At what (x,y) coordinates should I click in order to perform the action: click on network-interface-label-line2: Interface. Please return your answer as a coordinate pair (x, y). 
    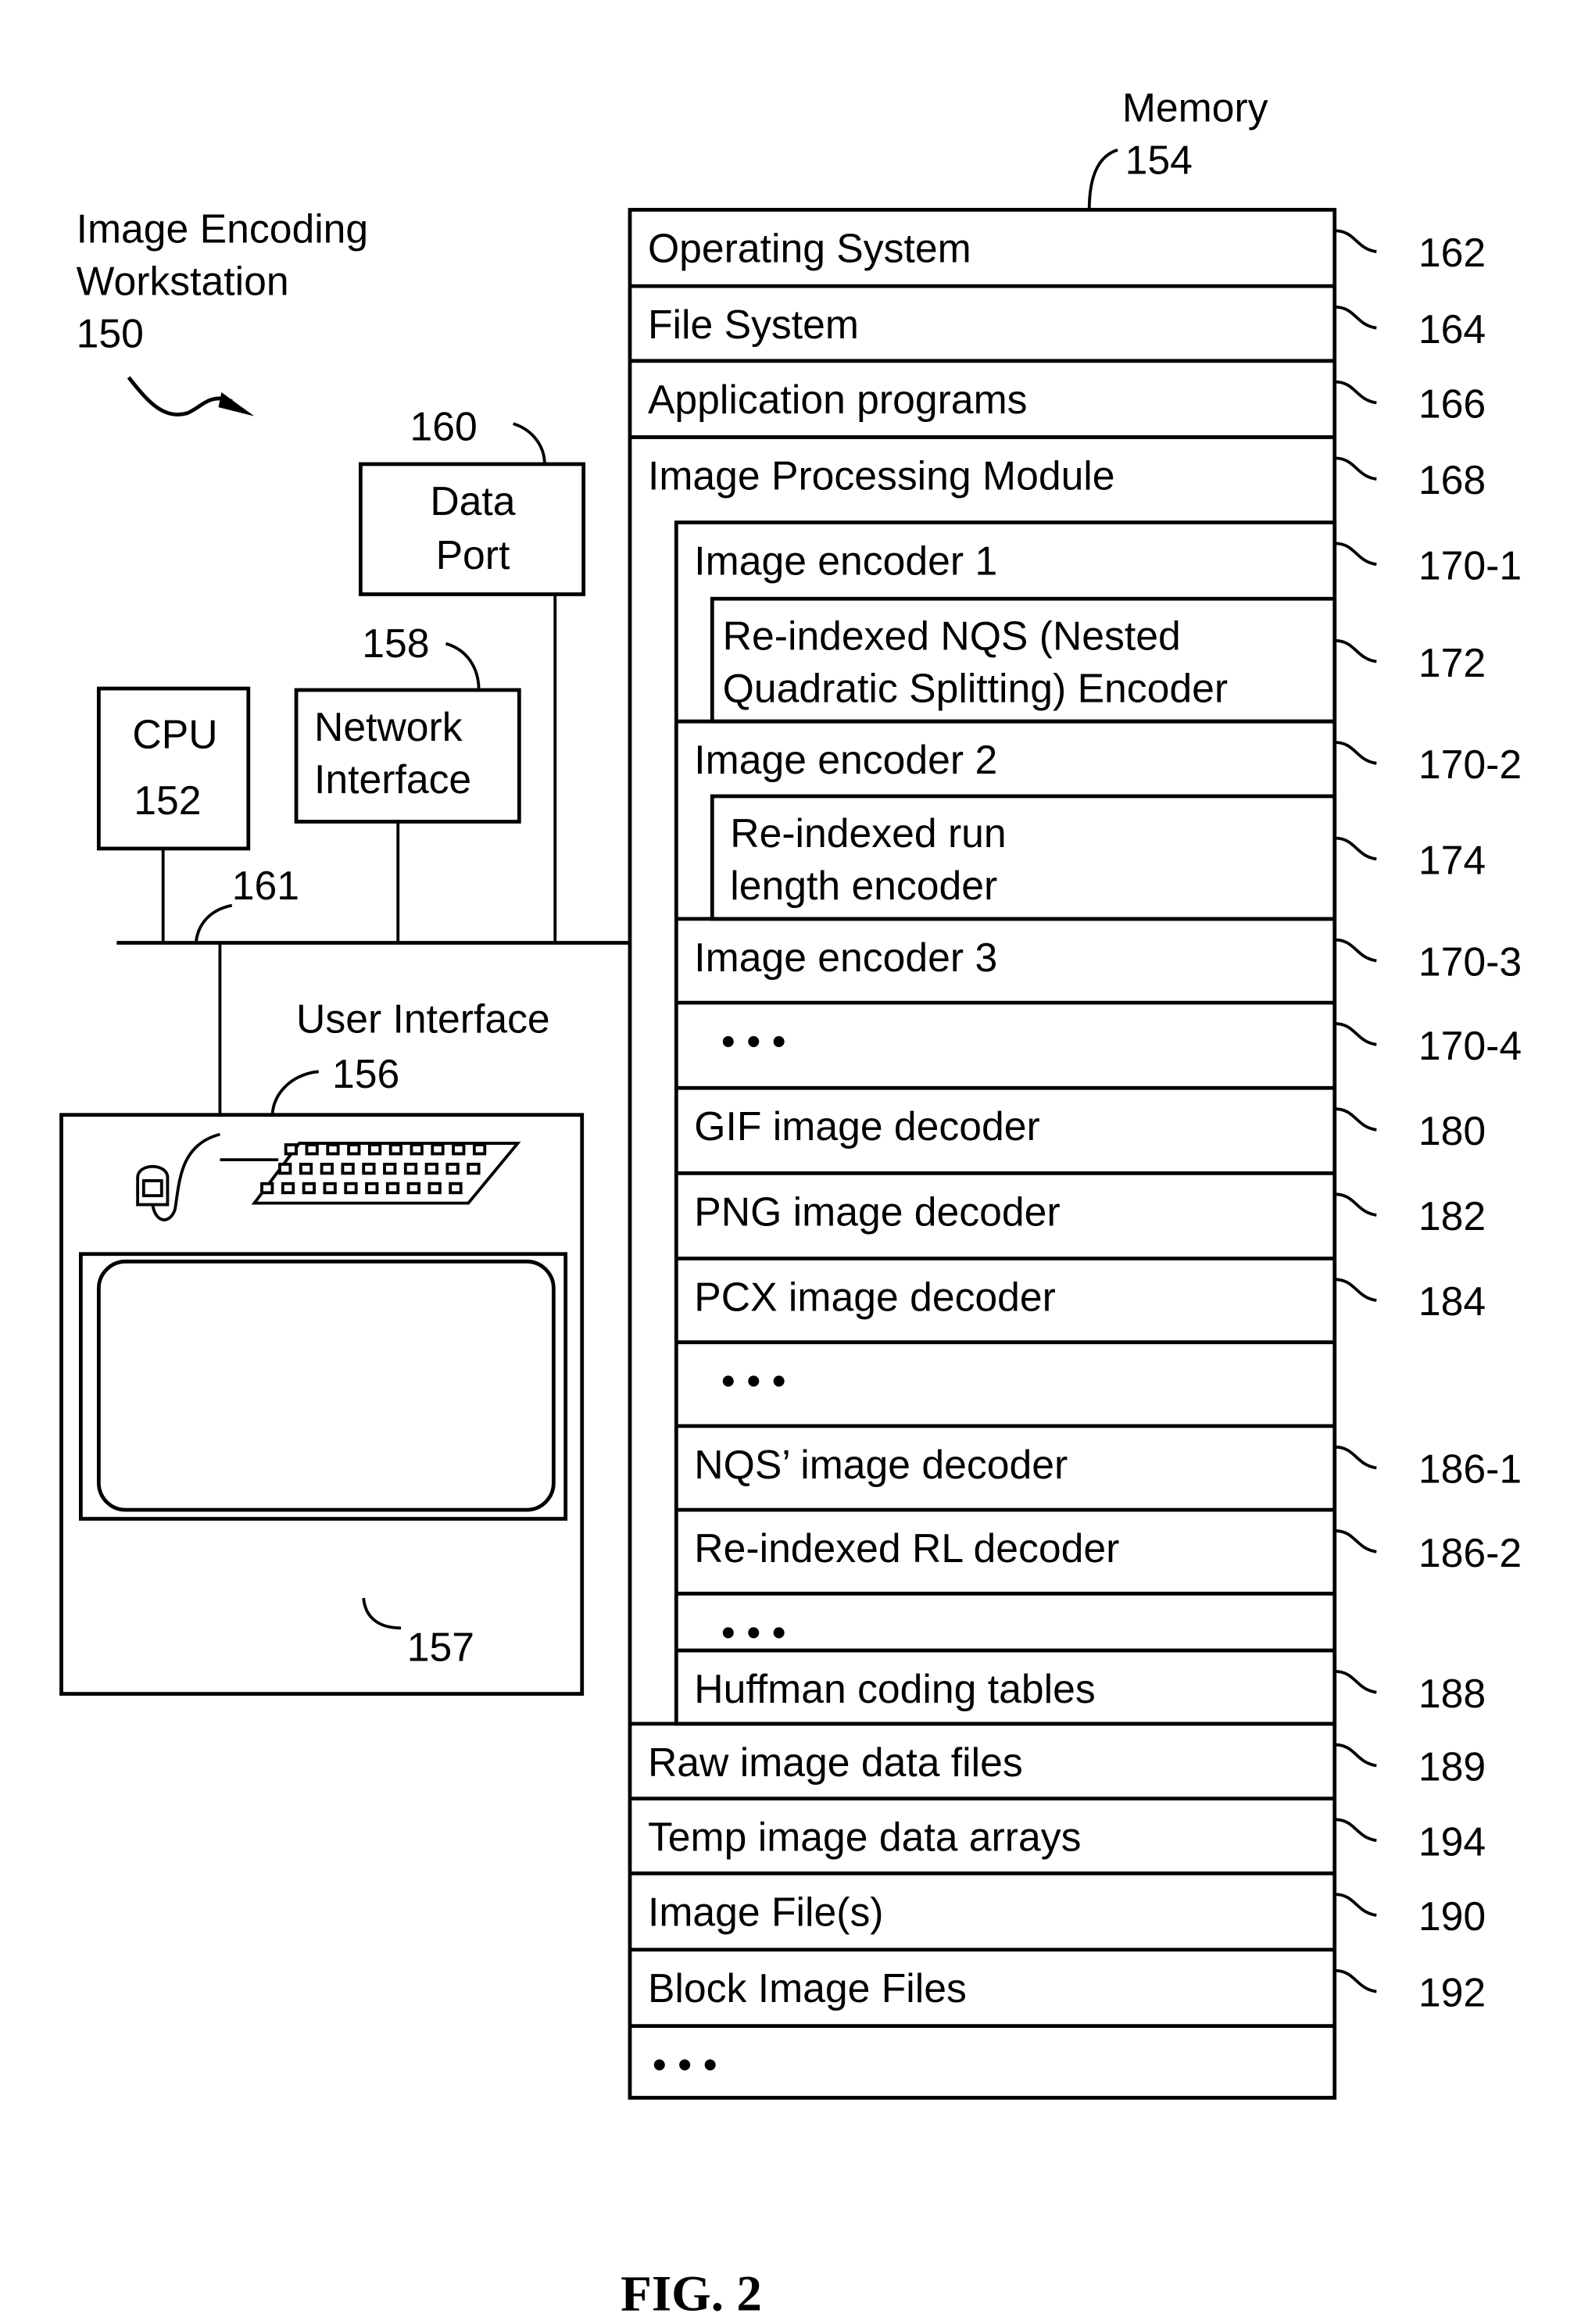
    Looking at the image, I should click on (393, 779).